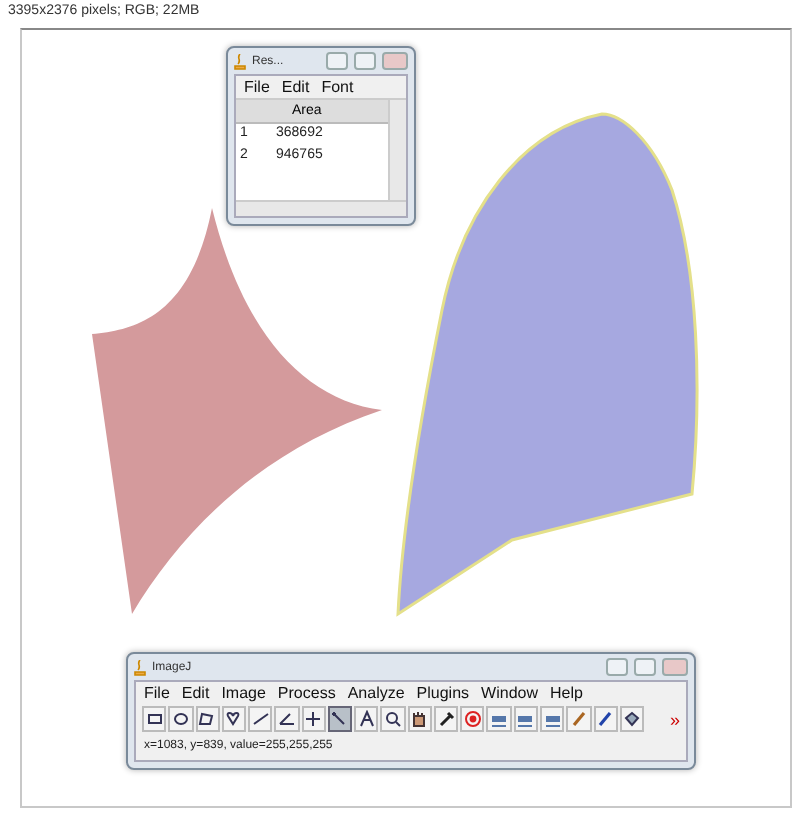 Image resolution: width=812 pixels, height=824 pixels. What do you see at coordinates (243, 693) in the screenshot?
I see `menu-item: Image` at bounding box center [243, 693].